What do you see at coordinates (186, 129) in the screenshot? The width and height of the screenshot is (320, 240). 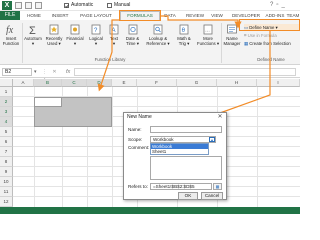 I see `name-input` at bounding box center [186, 129].